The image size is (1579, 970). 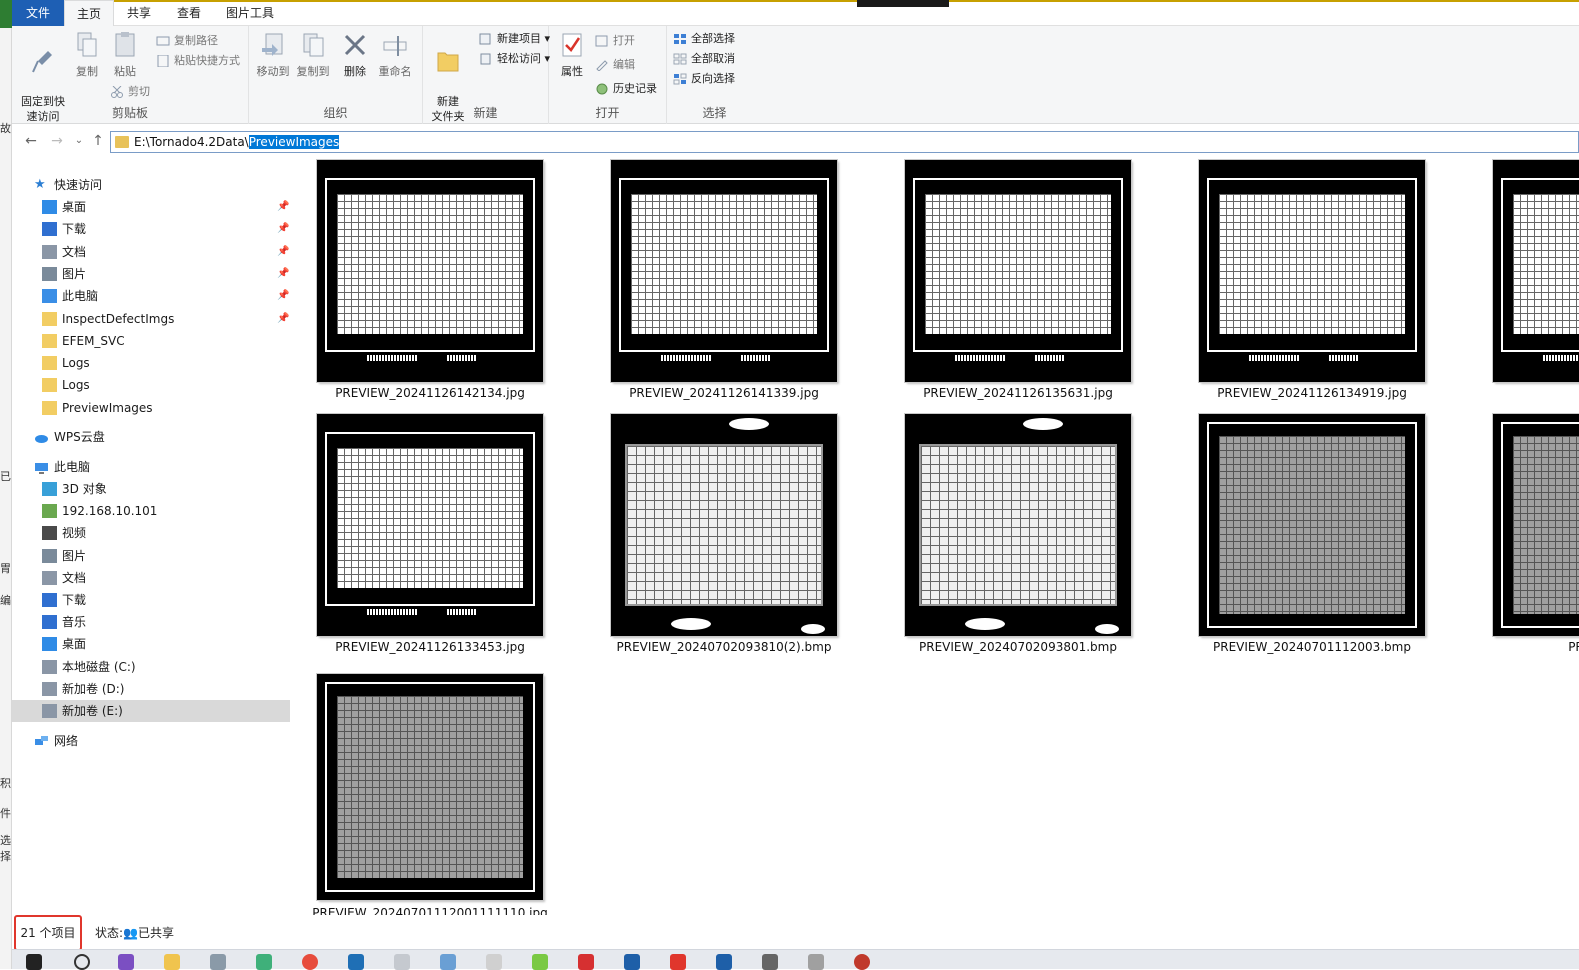 What do you see at coordinates (152, 207) in the screenshot?
I see `nav-quick-item: 桌面 📌` at bounding box center [152, 207].